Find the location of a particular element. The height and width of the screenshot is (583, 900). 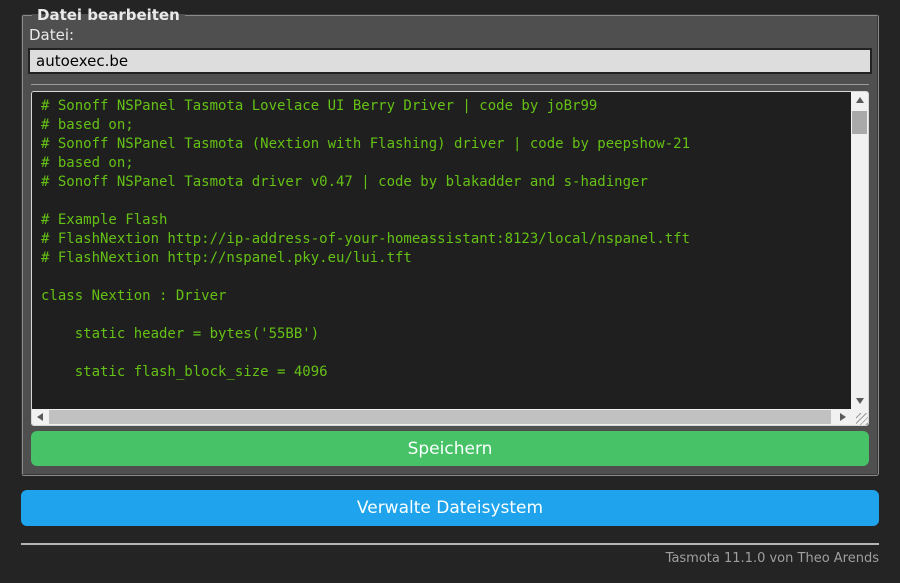

vertical-scrollbar-thumb is located at coordinates (859, 122).